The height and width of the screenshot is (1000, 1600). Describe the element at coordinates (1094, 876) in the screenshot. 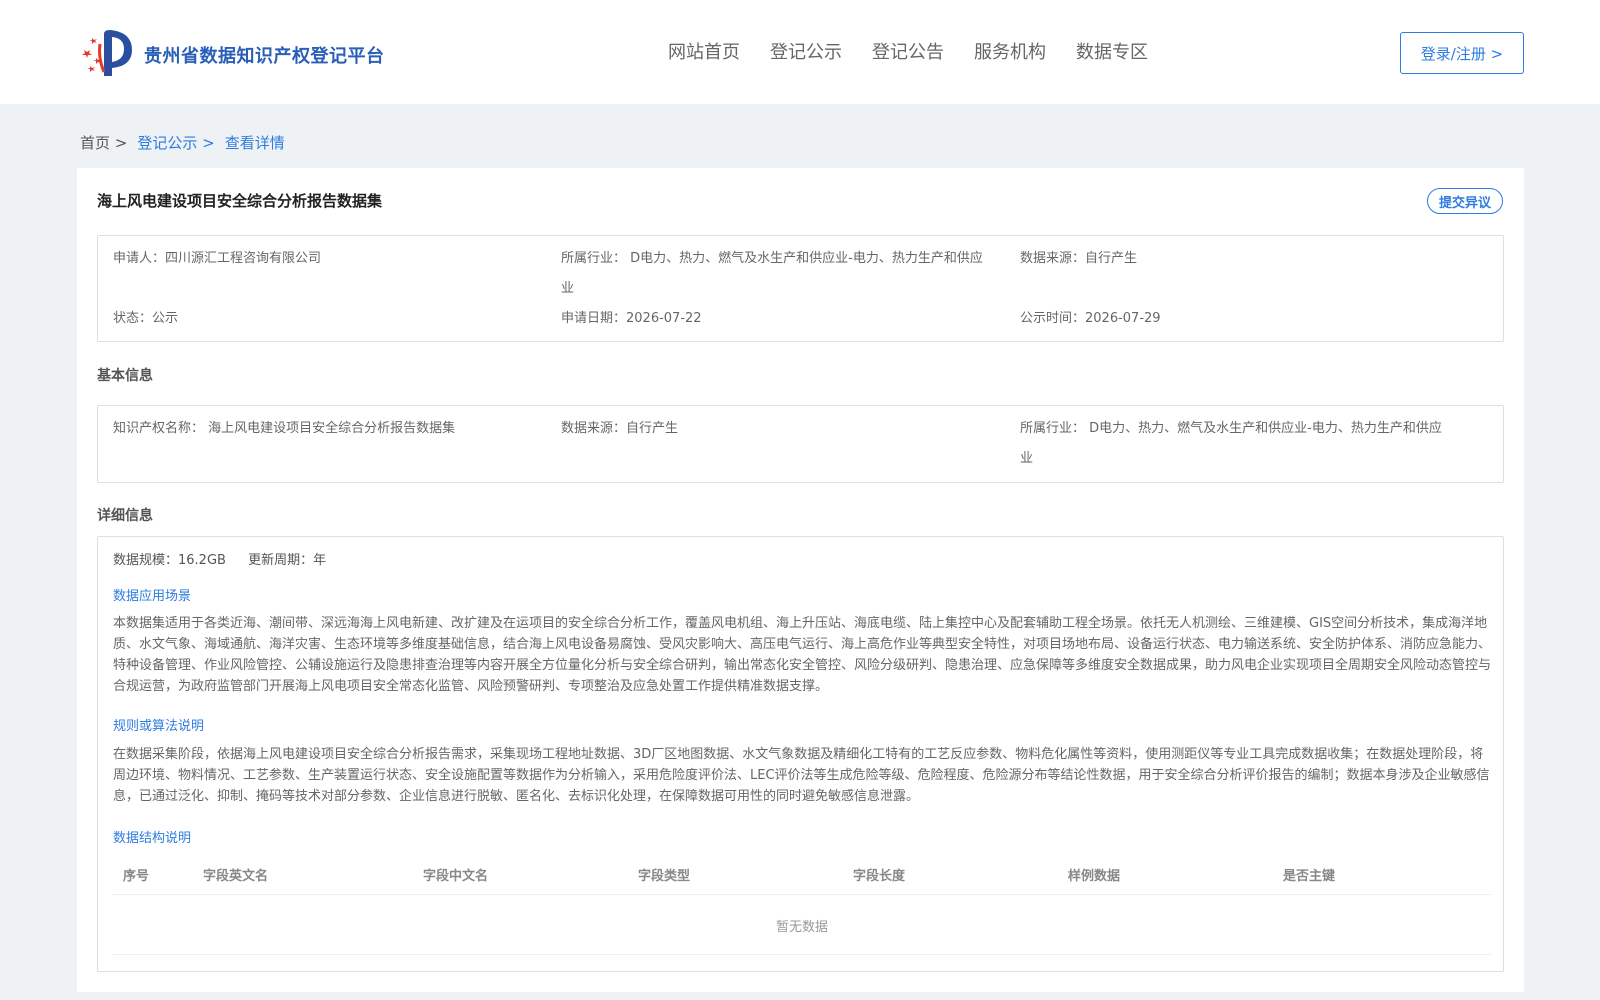

I see `th-sample-data: 样例数据` at that location.